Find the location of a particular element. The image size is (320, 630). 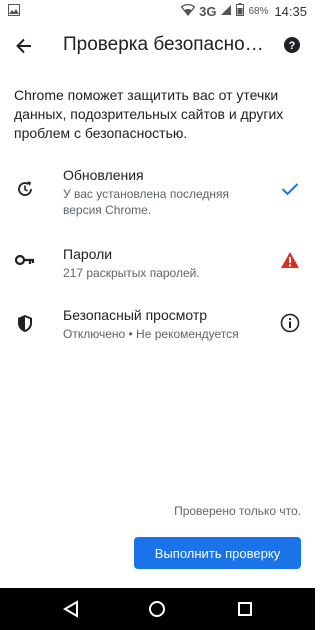

page-title: Проверка безопасности is located at coordinates (168, 44).